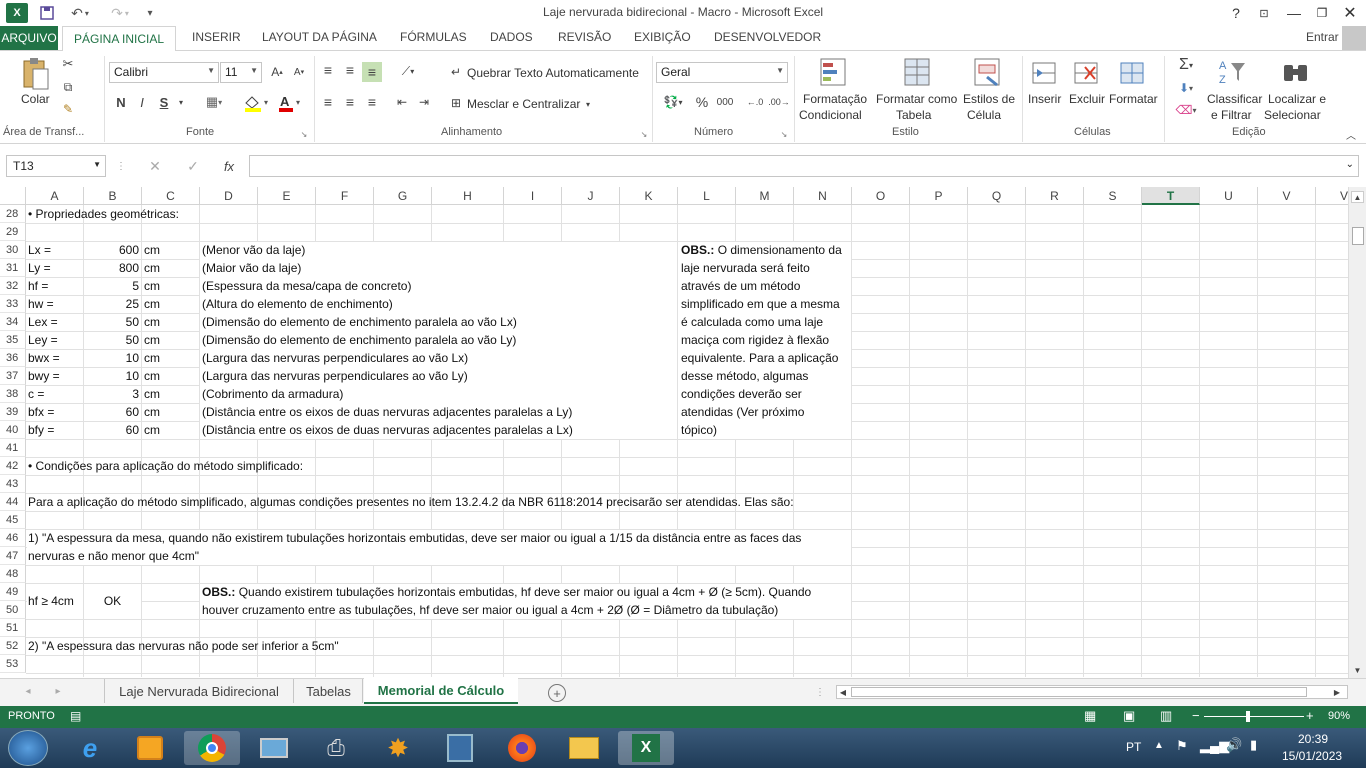 This screenshot has height=768, width=1366. What do you see at coordinates (433, 37) in the screenshot?
I see `tab-formulas: FÓRMULAS` at bounding box center [433, 37].